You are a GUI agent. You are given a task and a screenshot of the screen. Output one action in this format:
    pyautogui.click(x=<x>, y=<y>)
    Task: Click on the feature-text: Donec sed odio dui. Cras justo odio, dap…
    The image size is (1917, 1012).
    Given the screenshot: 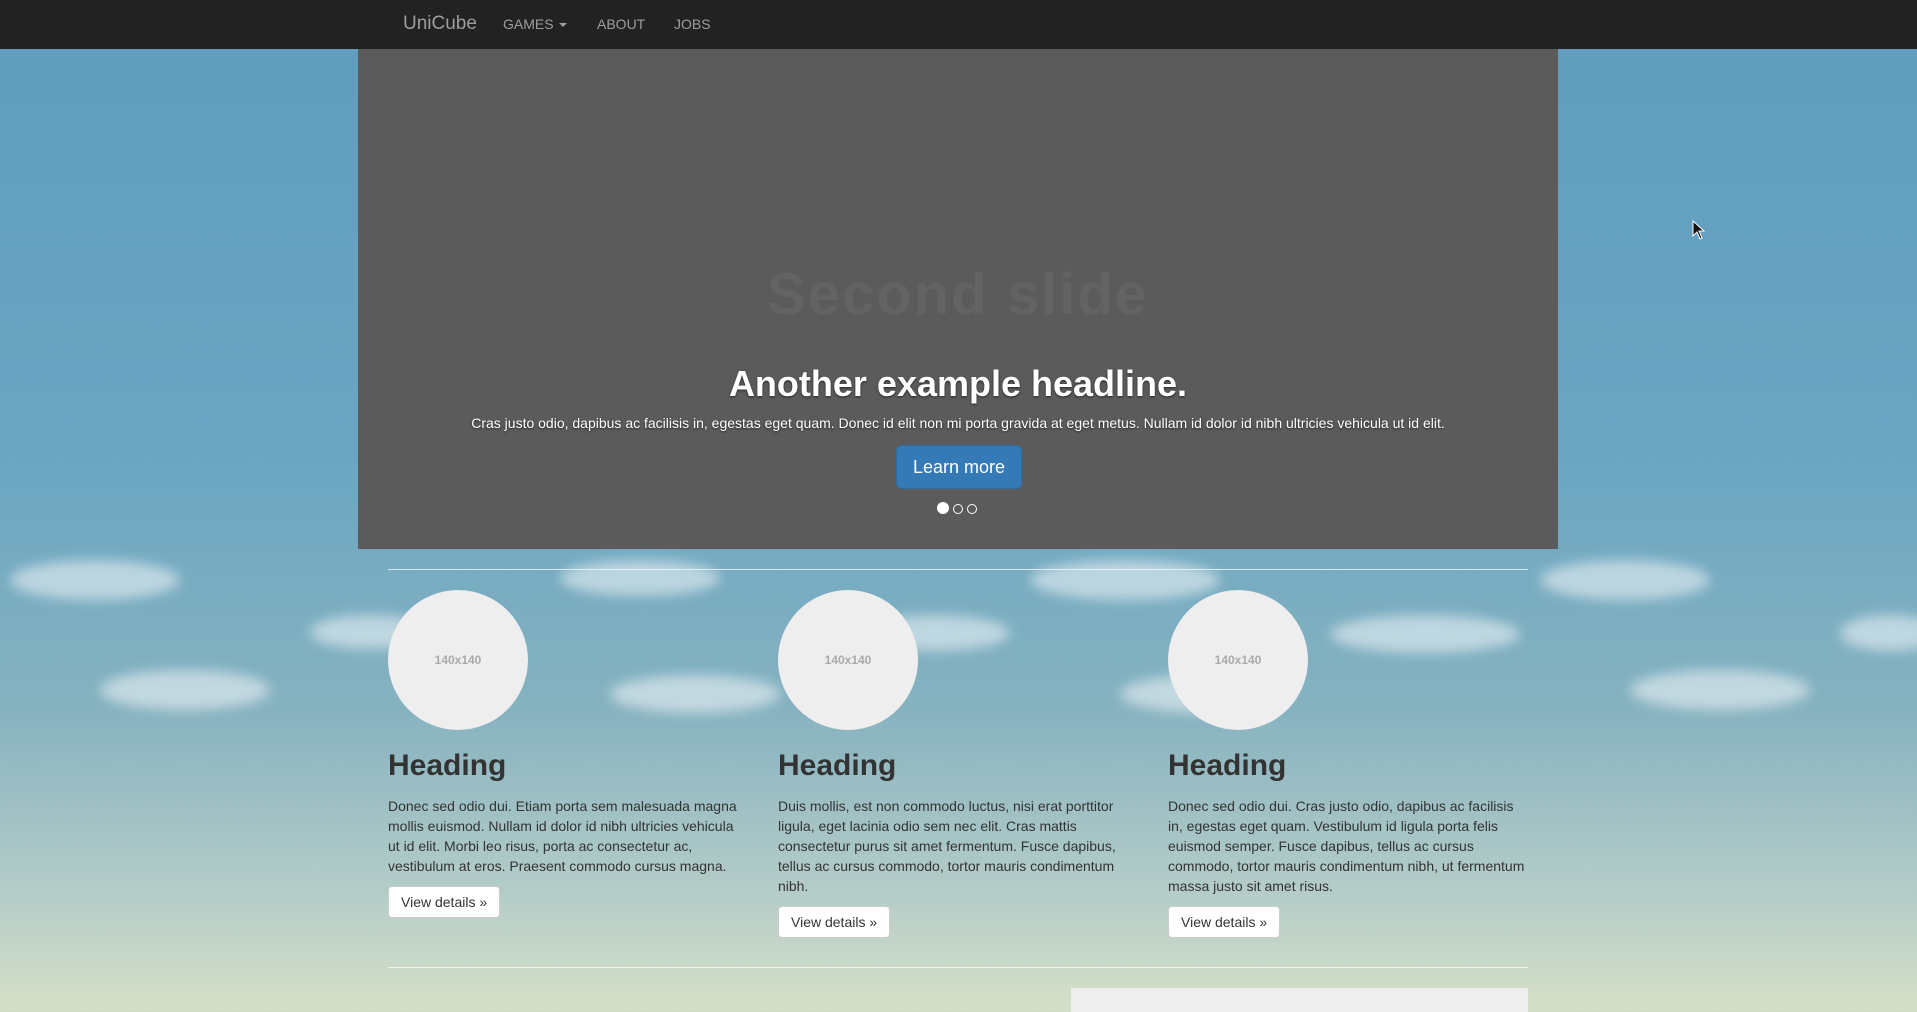 What is the action you would take?
    pyautogui.click(x=1346, y=846)
    